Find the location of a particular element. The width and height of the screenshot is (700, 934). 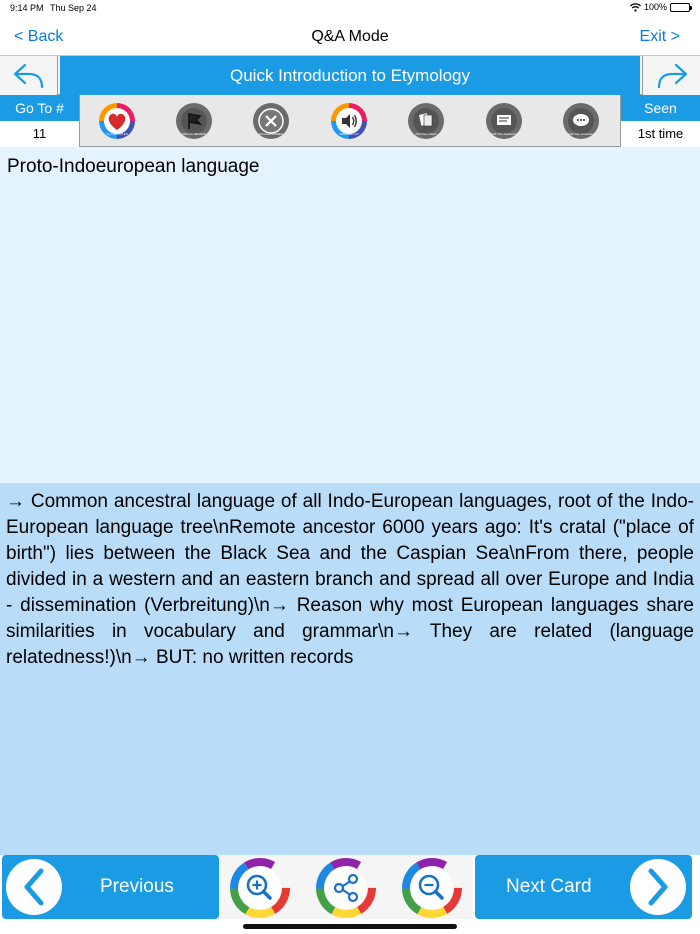

status-date: Thu Sep 24 is located at coordinates (73, 8).